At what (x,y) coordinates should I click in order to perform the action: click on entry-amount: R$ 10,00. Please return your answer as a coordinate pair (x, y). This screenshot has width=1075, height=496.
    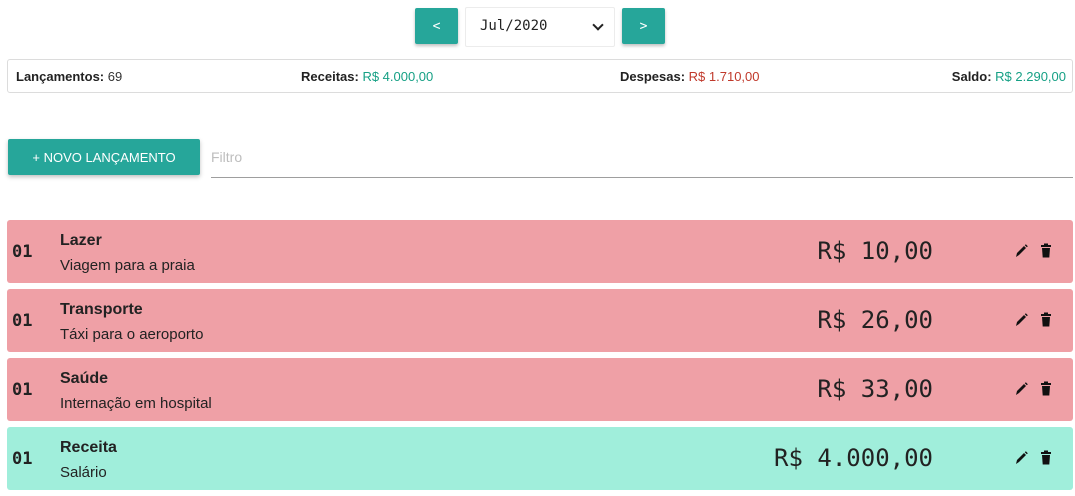
    Looking at the image, I should click on (875, 251).